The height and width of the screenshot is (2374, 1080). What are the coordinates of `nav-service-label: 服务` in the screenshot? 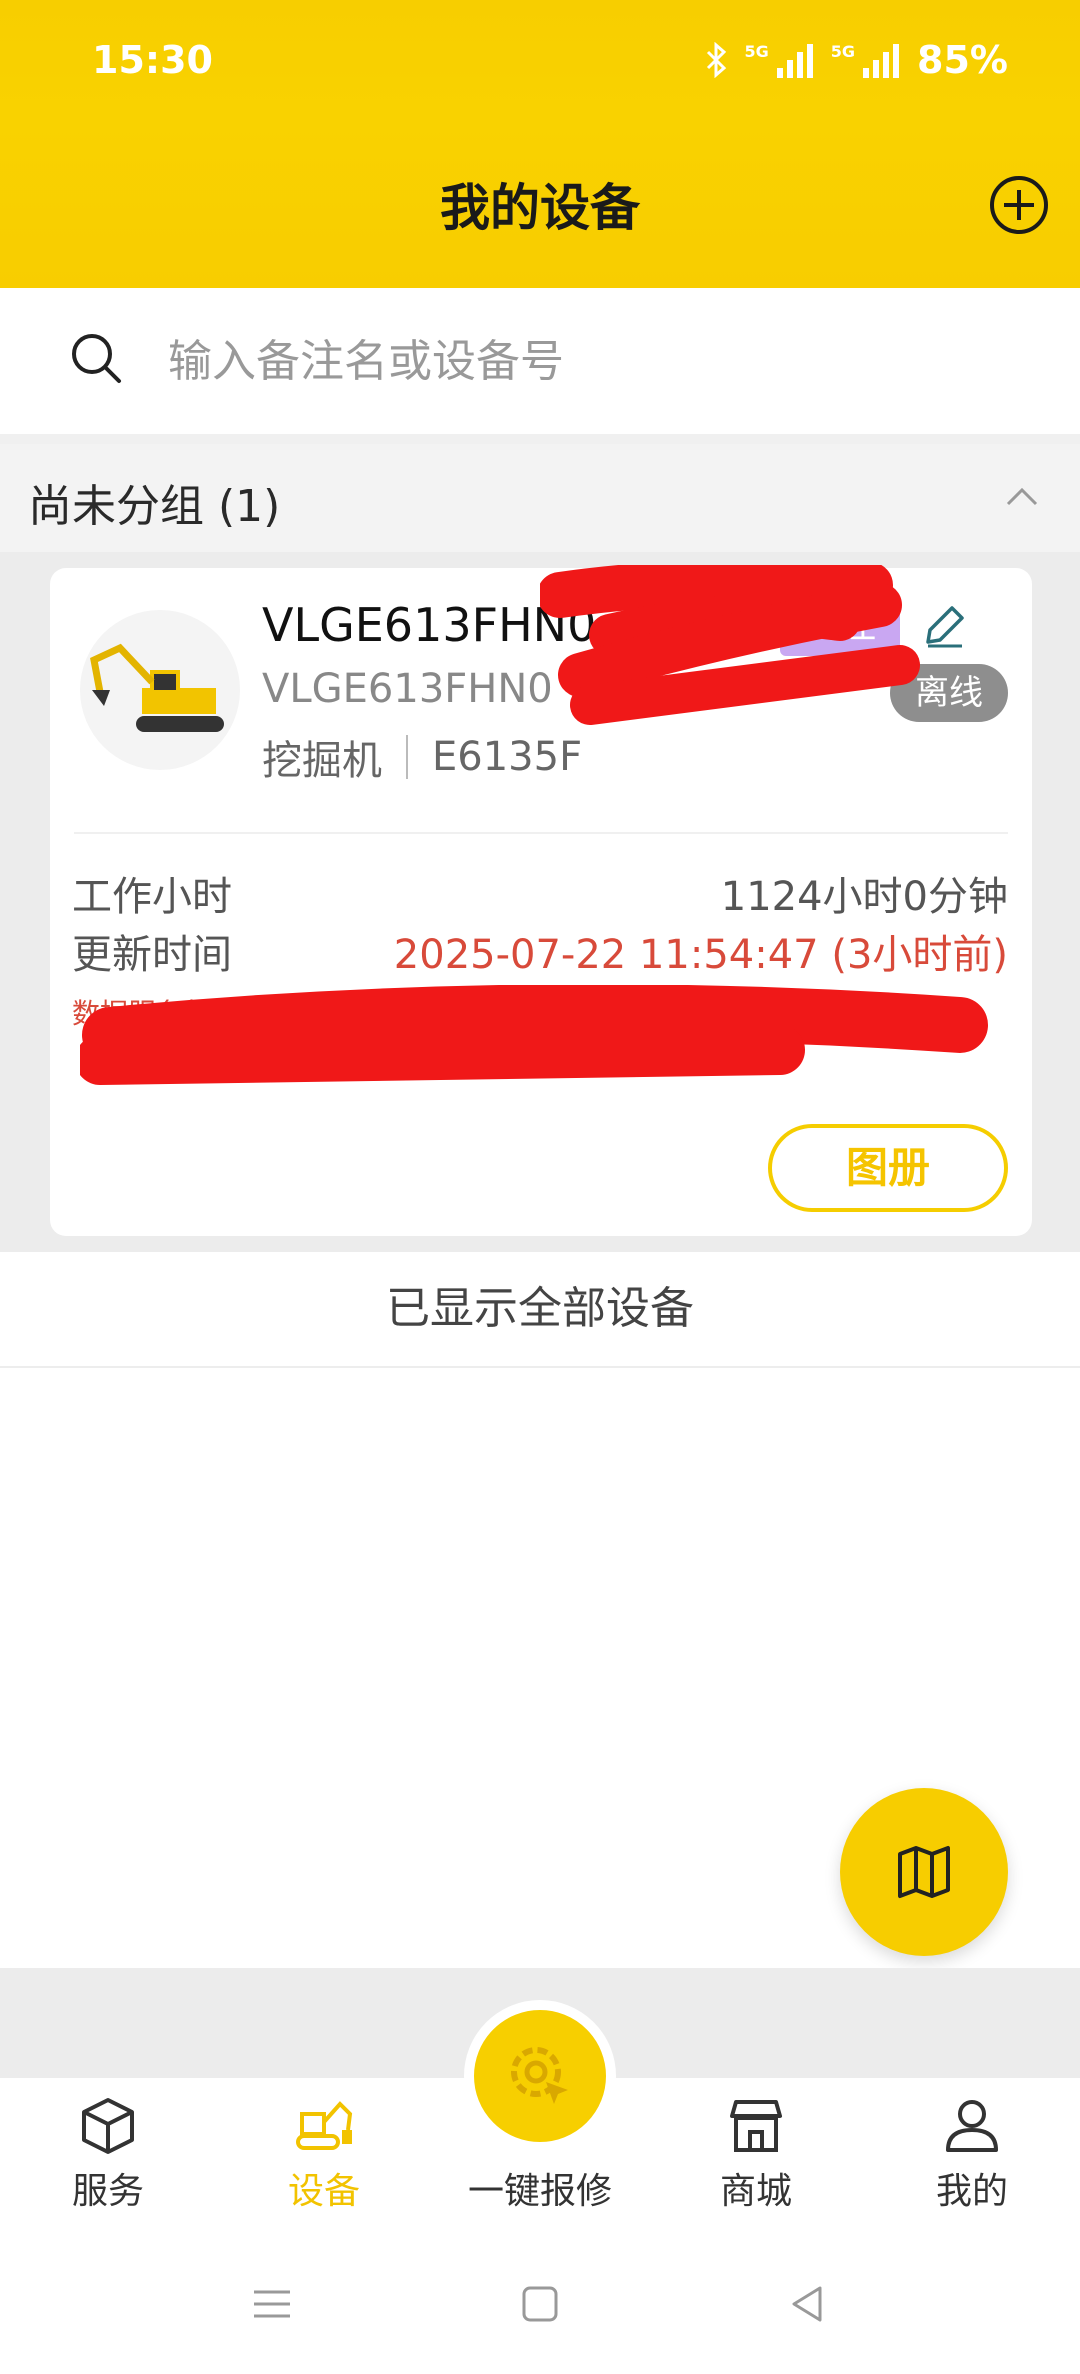 It's located at (107, 2191).